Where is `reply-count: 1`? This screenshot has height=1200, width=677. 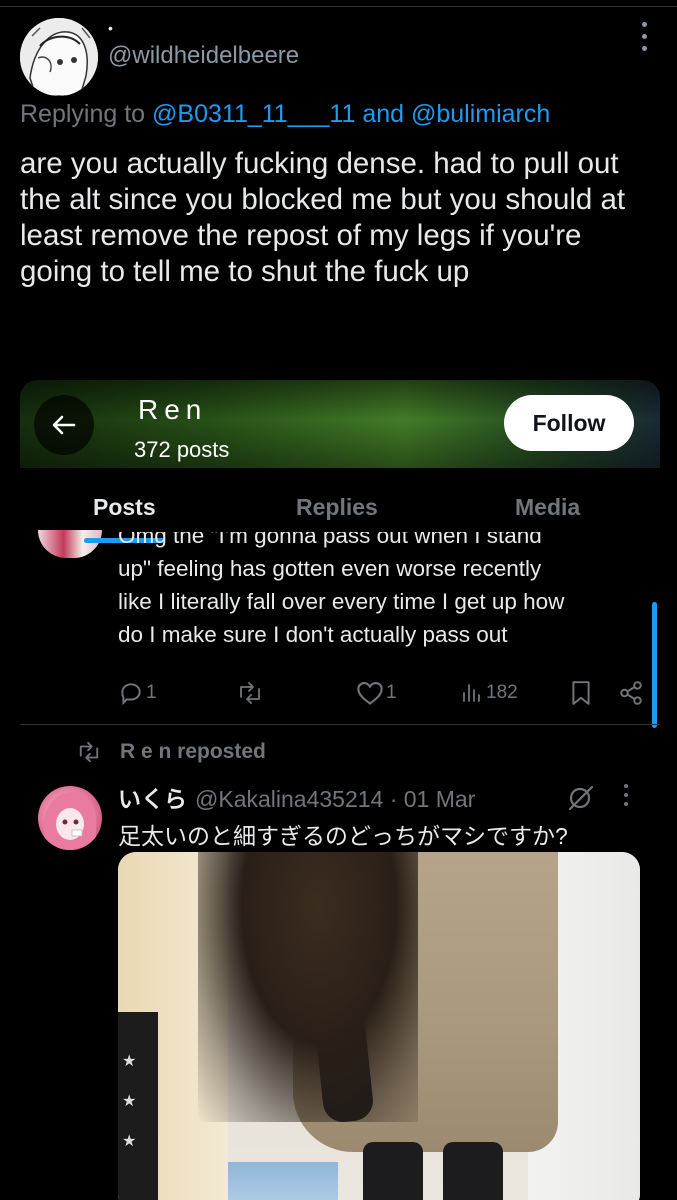 reply-count: 1 is located at coordinates (151, 692).